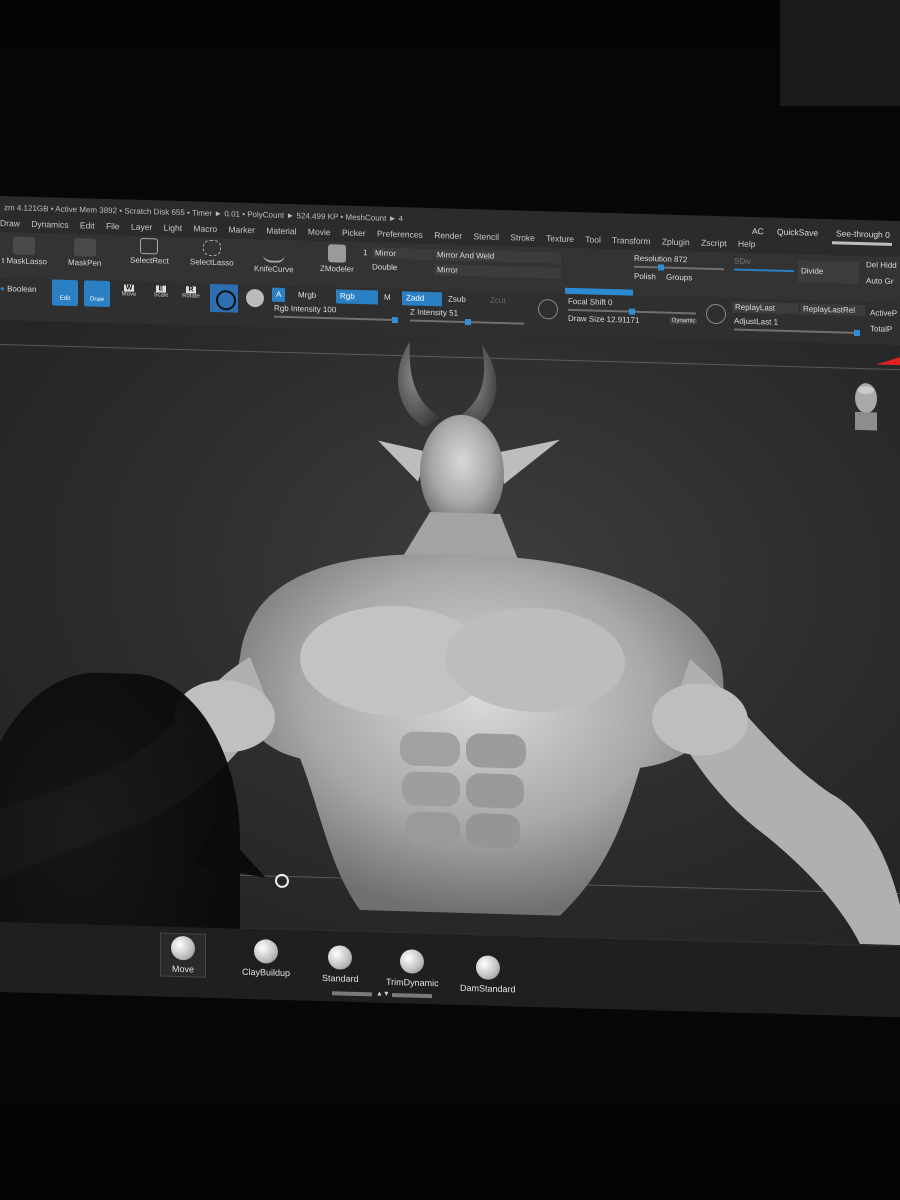 Image resolution: width=900 pixels, height=1200 pixels. Describe the element at coordinates (84, 247) in the screenshot. I see `mask-pen-icon` at that location.